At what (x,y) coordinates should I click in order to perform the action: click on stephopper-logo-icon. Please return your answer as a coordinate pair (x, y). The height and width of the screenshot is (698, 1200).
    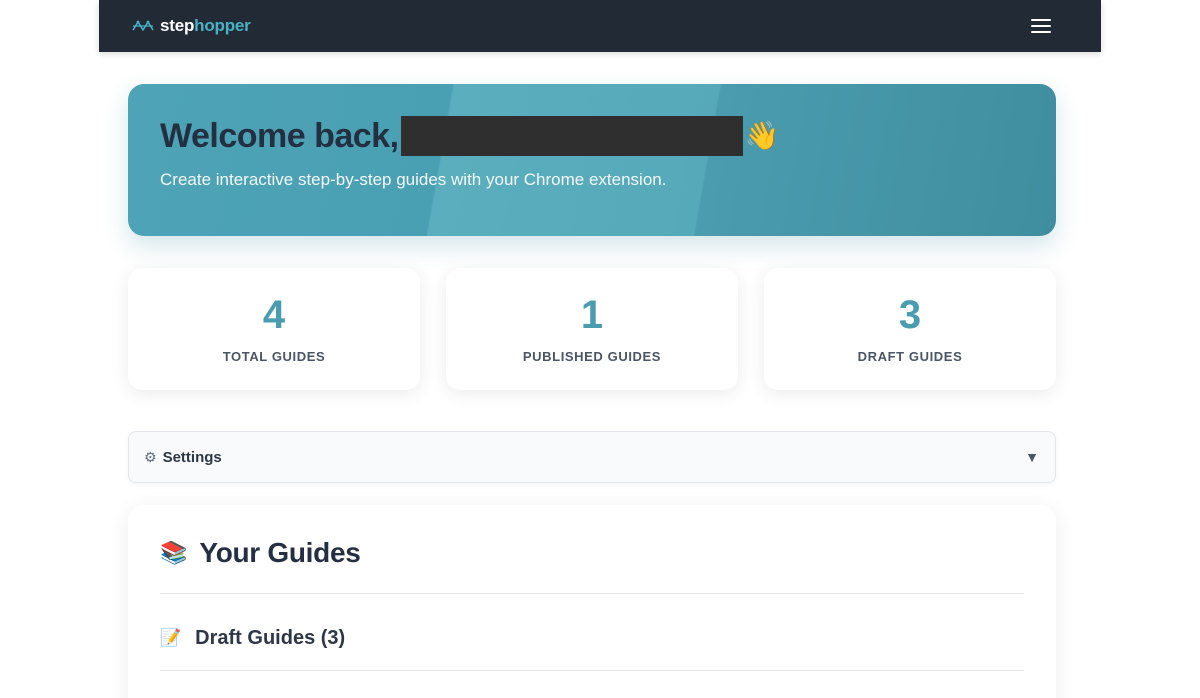
    Looking at the image, I should click on (143, 25).